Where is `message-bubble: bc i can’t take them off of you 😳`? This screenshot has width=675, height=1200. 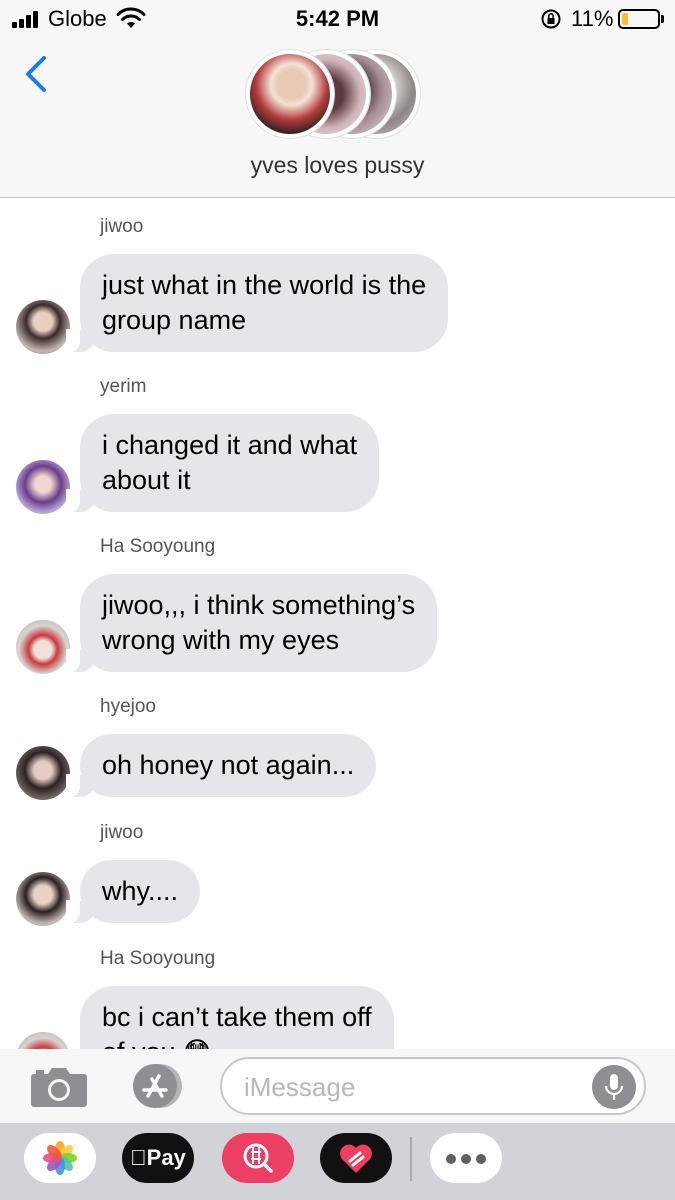 message-bubble: bc i can’t take them off of you 😳 is located at coordinates (237, 1017).